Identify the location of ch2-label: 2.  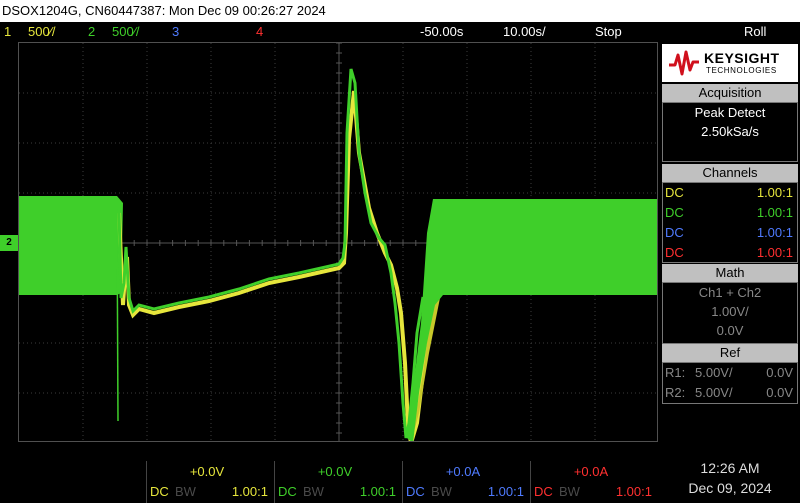
(91, 31).